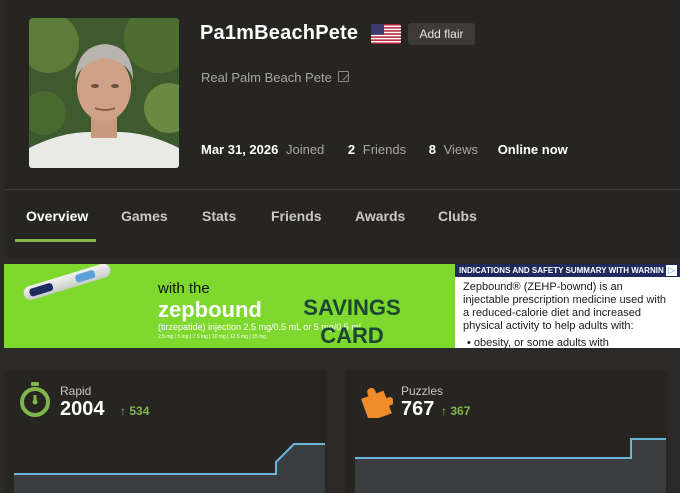 This screenshot has width=680, height=493. I want to click on rapid-rating-card: Rapid 2004 ↑ 534, so click(165, 431).